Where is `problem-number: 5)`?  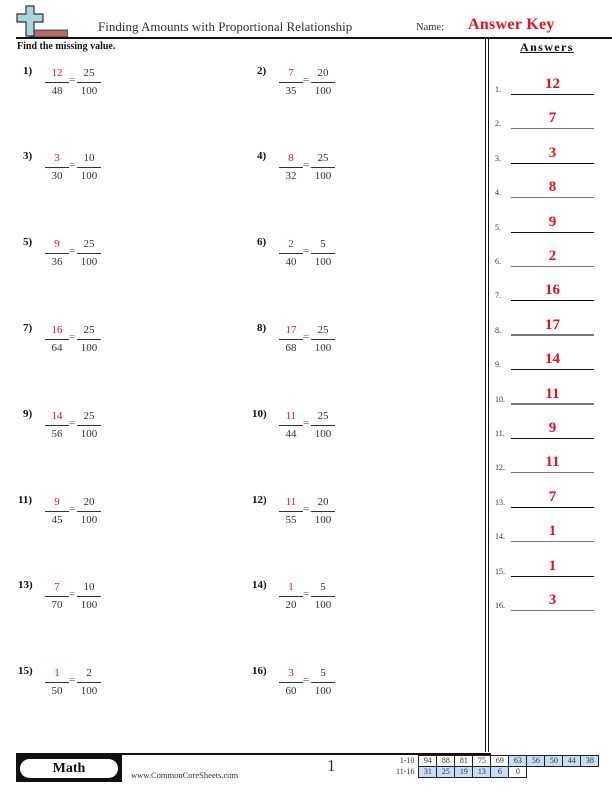 problem-number: 5) is located at coordinates (28, 242).